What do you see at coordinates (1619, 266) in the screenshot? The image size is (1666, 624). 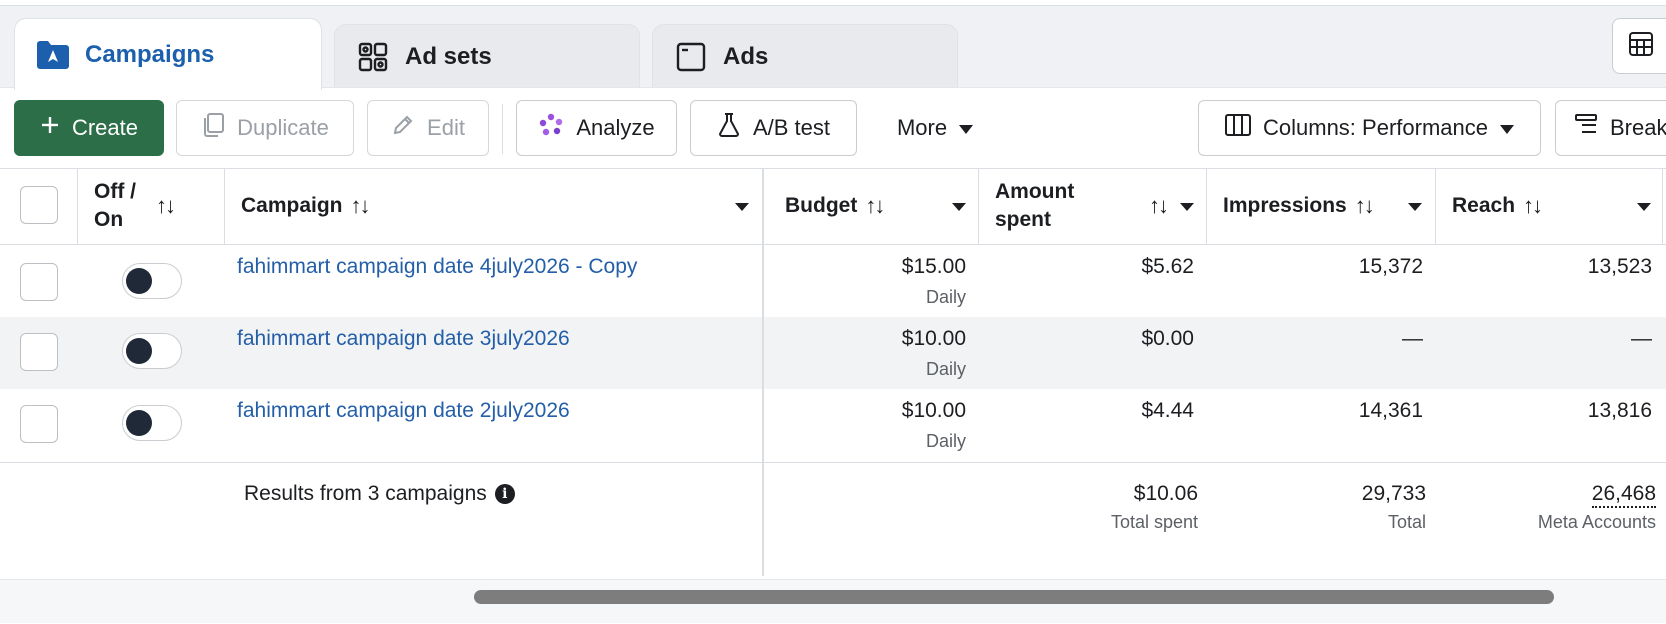 I see `reach-value: 13,523` at bounding box center [1619, 266].